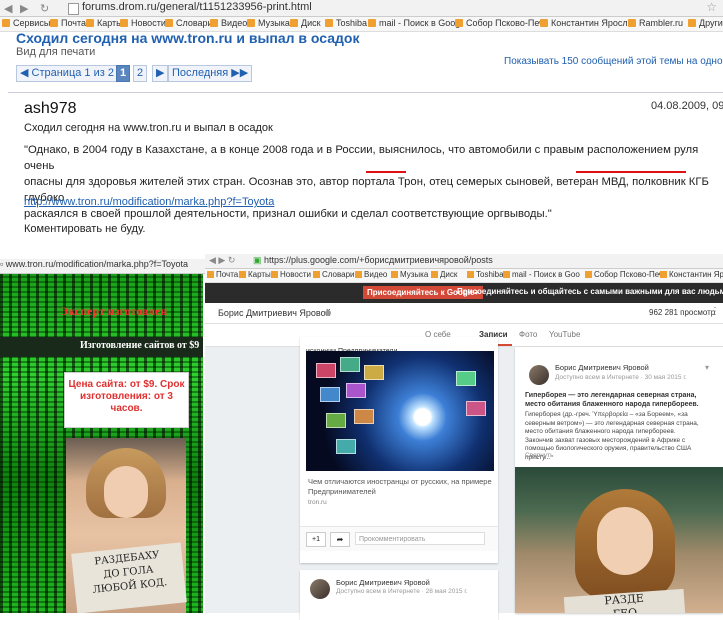 The height and width of the screenshot is (620, 723). I want to click on woman-photo: РАЗДЕ ГЕО, so click(619, 540).